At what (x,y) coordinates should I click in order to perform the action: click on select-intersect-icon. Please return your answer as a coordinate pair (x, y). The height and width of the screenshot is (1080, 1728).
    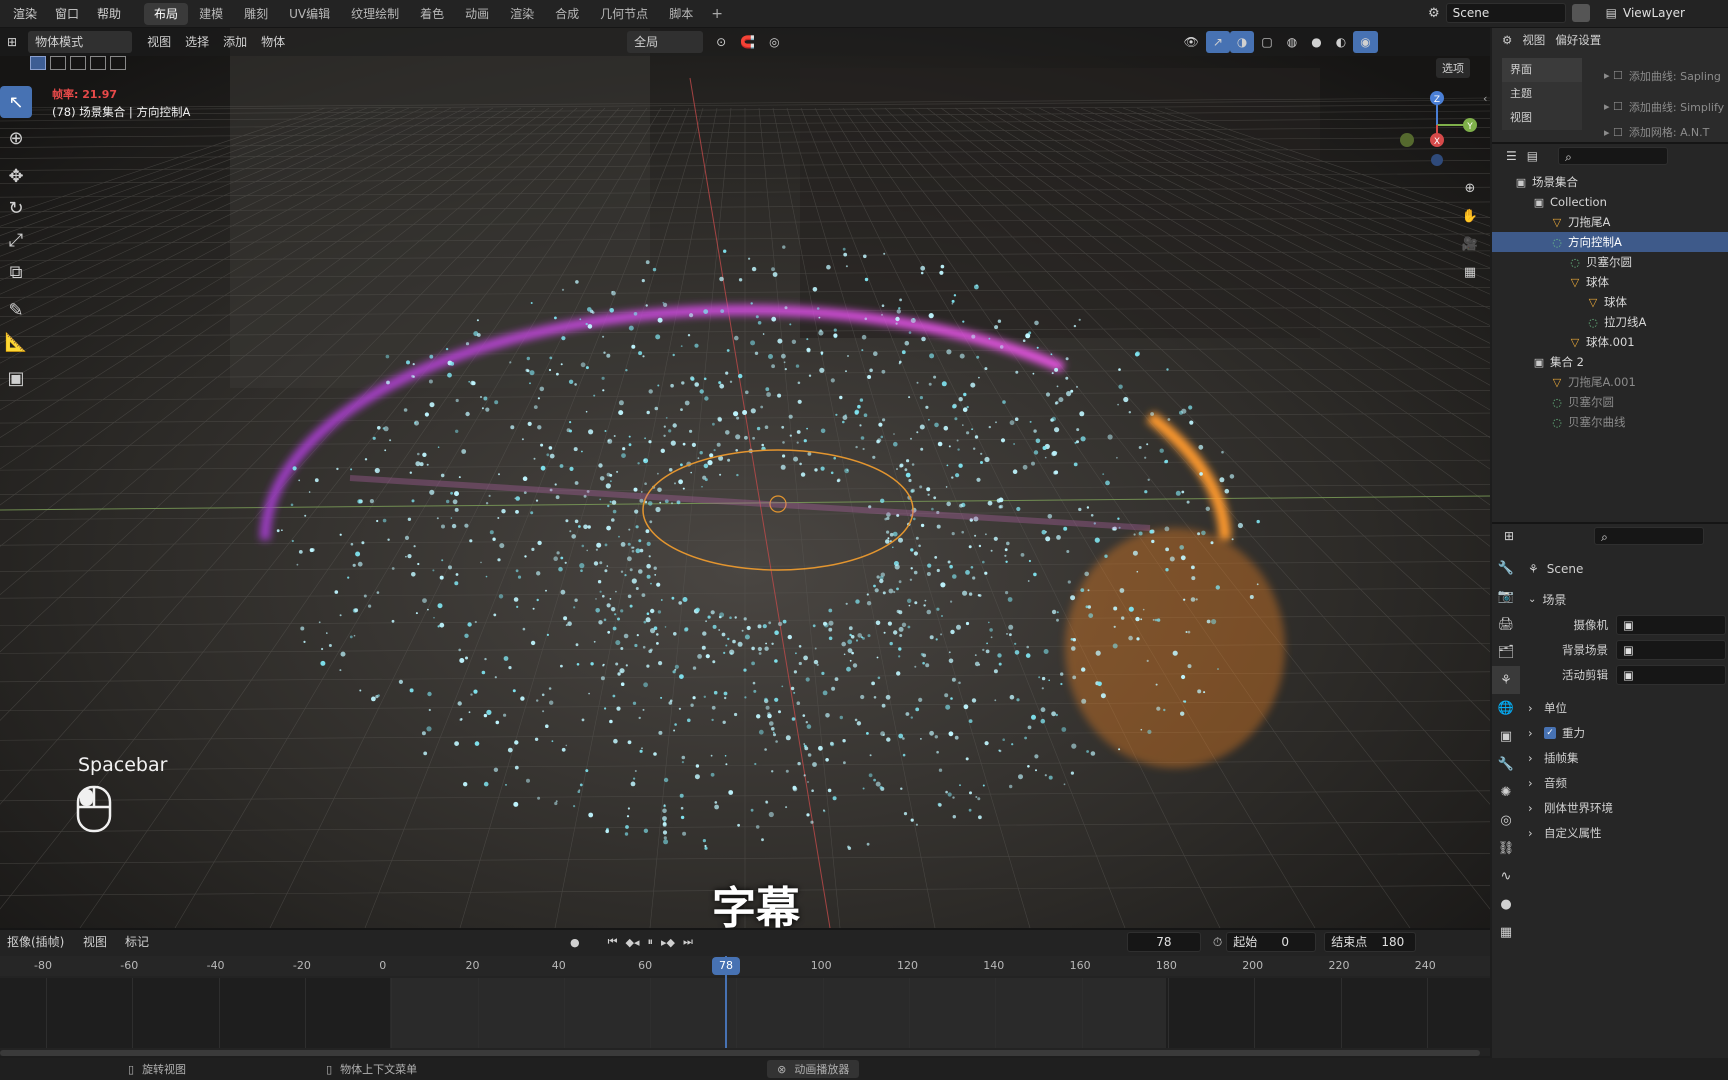
    Looking at the image, I should click on (118, 63).